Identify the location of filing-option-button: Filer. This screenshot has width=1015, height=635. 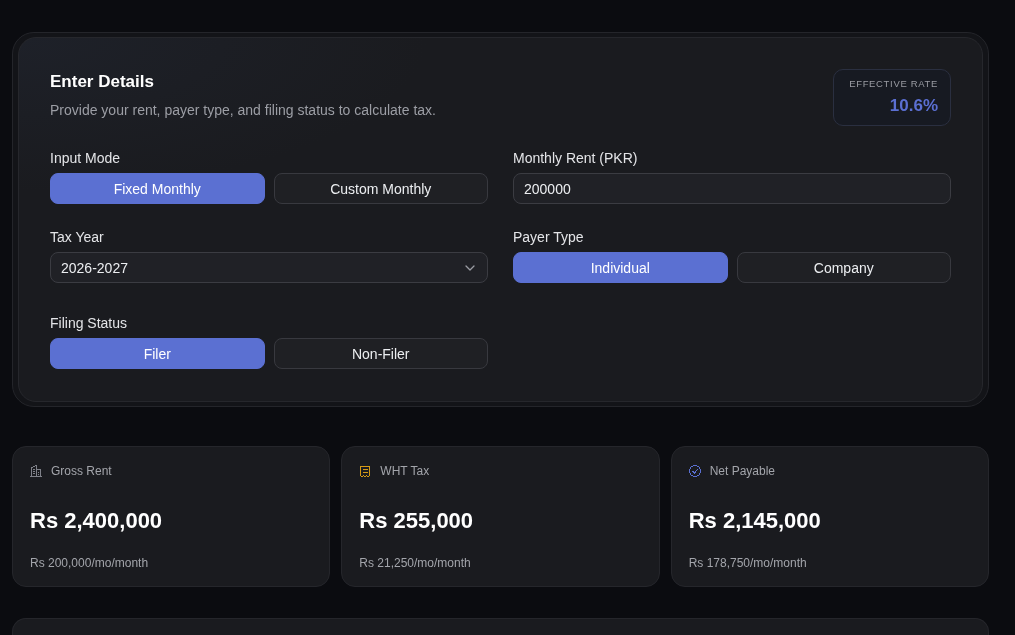
(157, 353).